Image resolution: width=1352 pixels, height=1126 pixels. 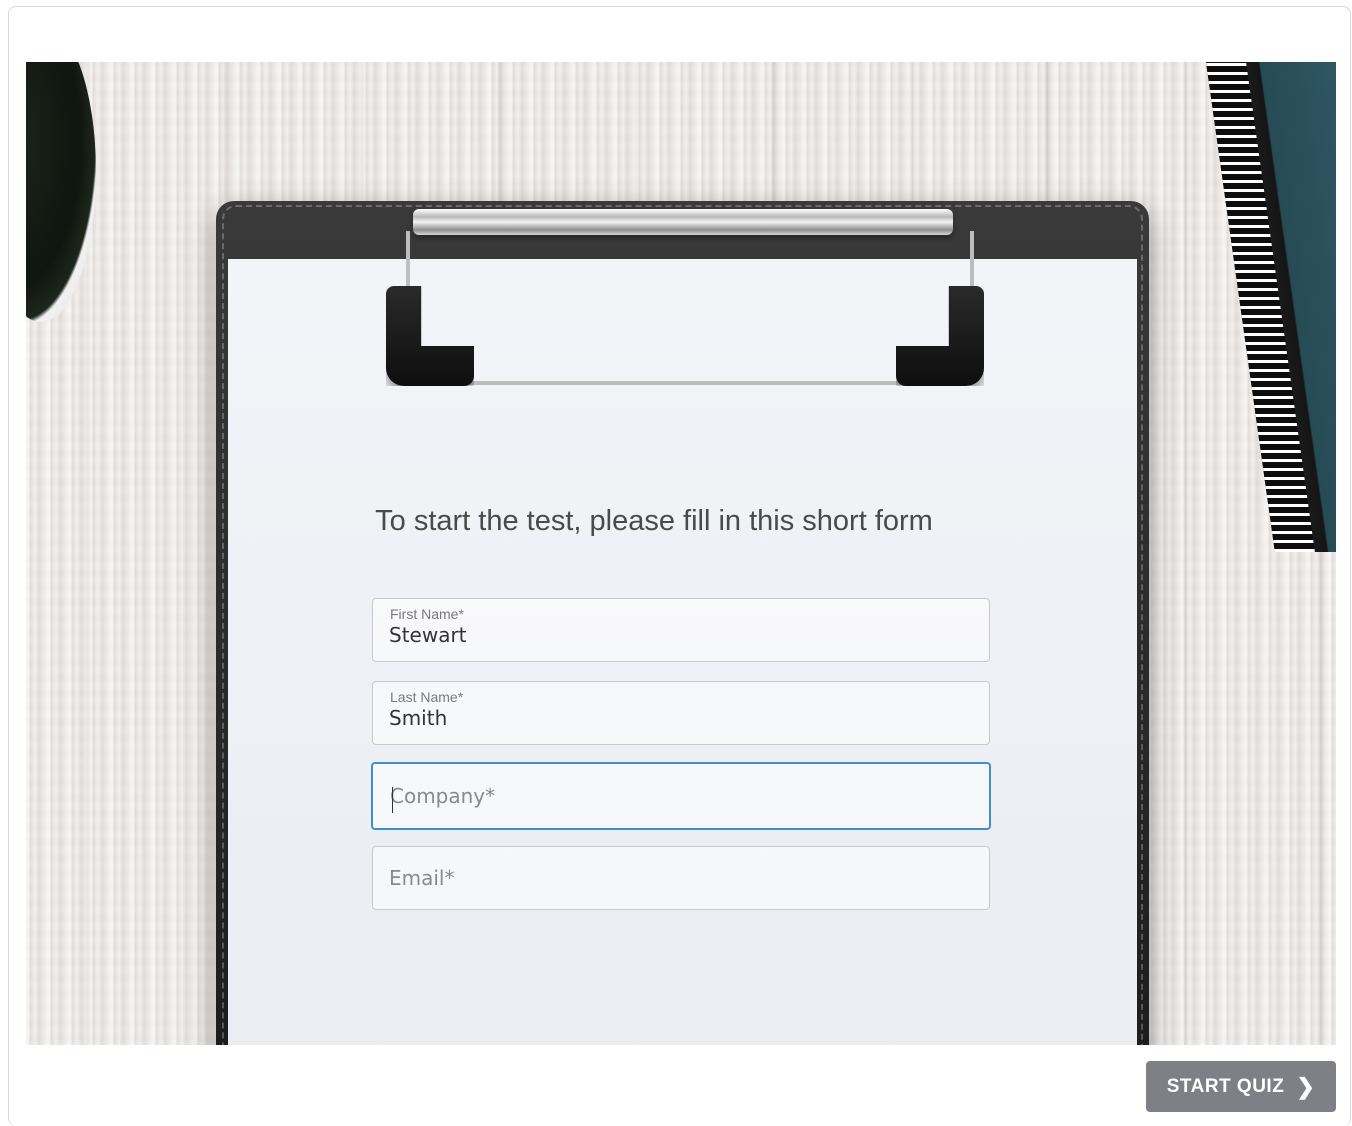 I want to click on last-name-label: Last Name*, so click(x=427, y=697).